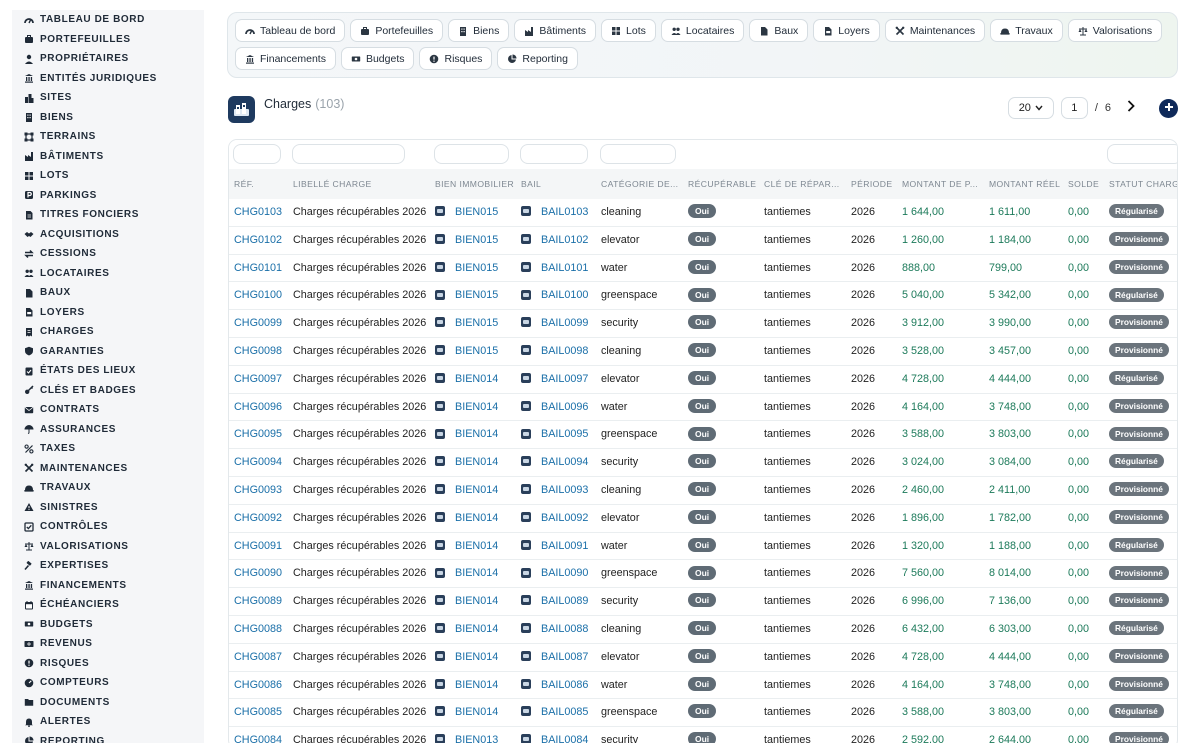 This screenshot has width=1200, height=743. What do you see at coordinates (108, 644) in the screenshot?
I see `sidebar-item-revenus: REVENUS` at bounding box center [108, 644].